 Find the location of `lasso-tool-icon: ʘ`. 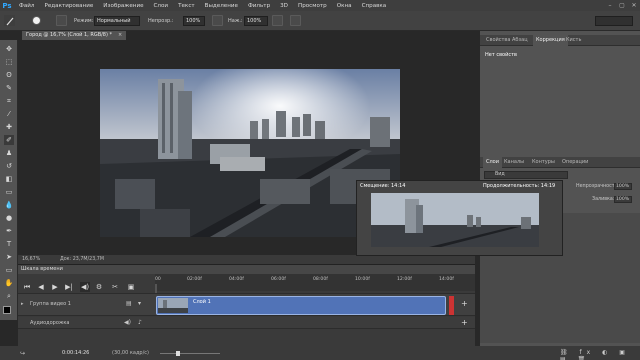

lasso-tool-icon: ʘ is located at coordinates (9, 75).